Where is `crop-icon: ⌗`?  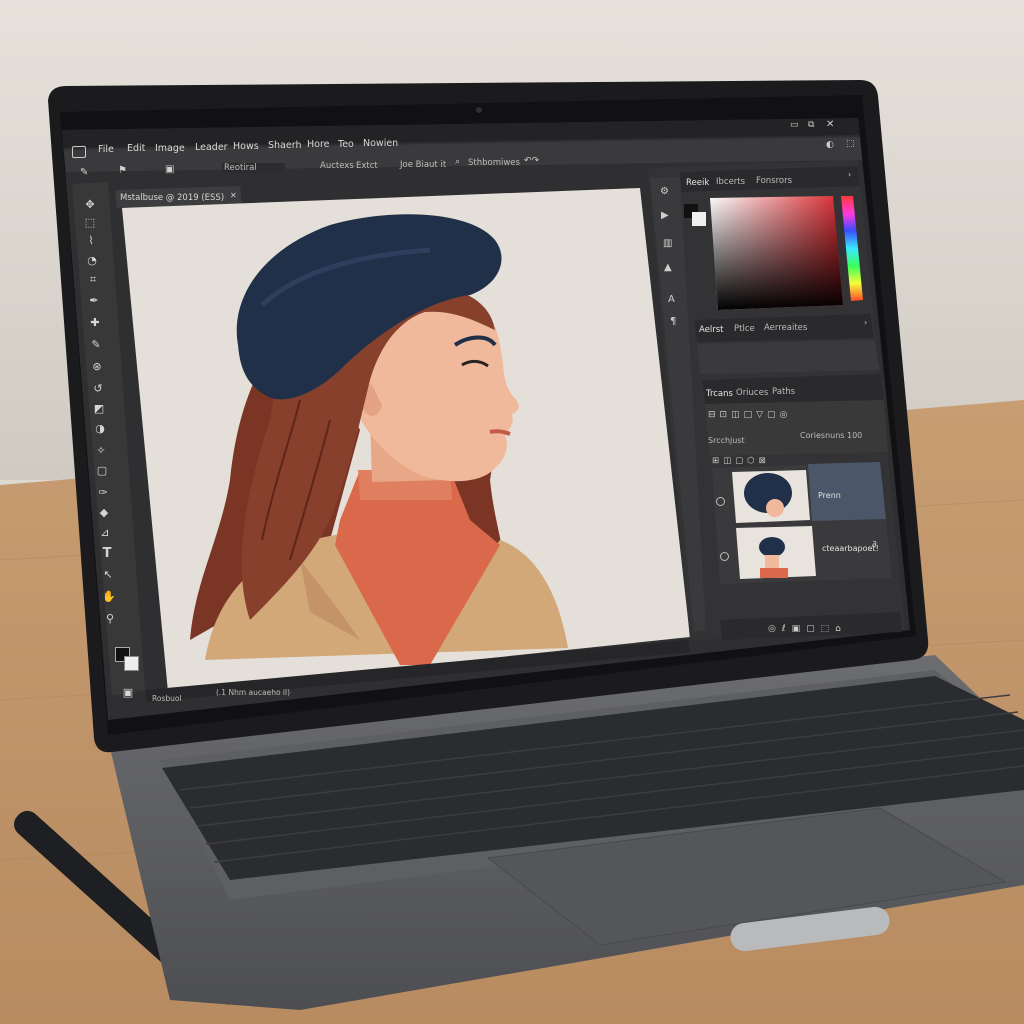
crop-icon: ⌗ is located at coordinates (93, 280).